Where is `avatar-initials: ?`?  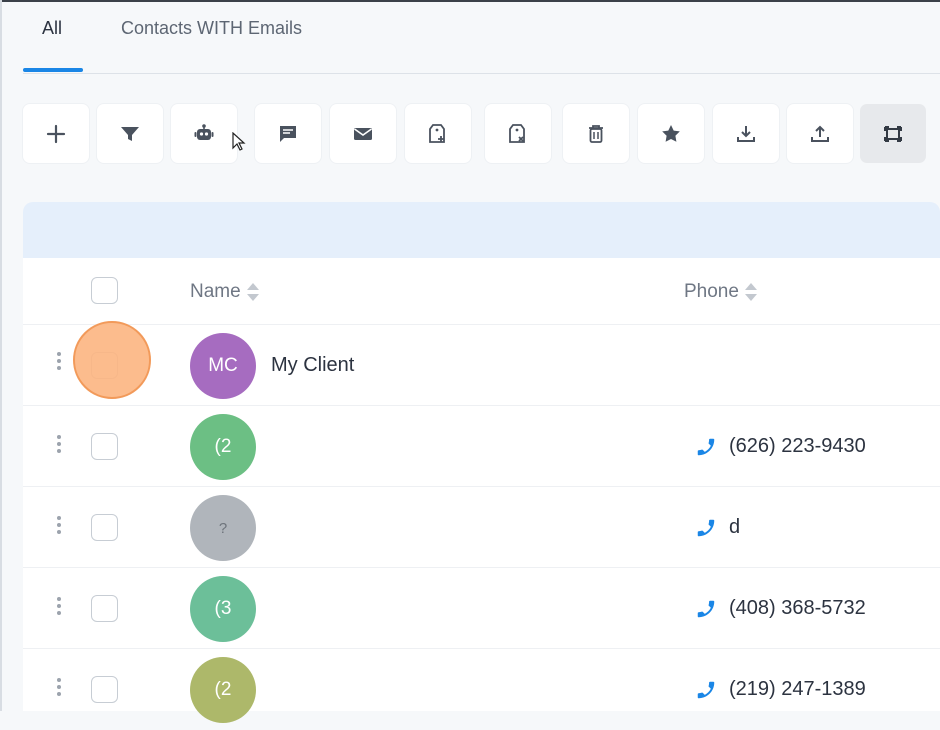 avatar-initials: ? is located at coordinates (223, 528).